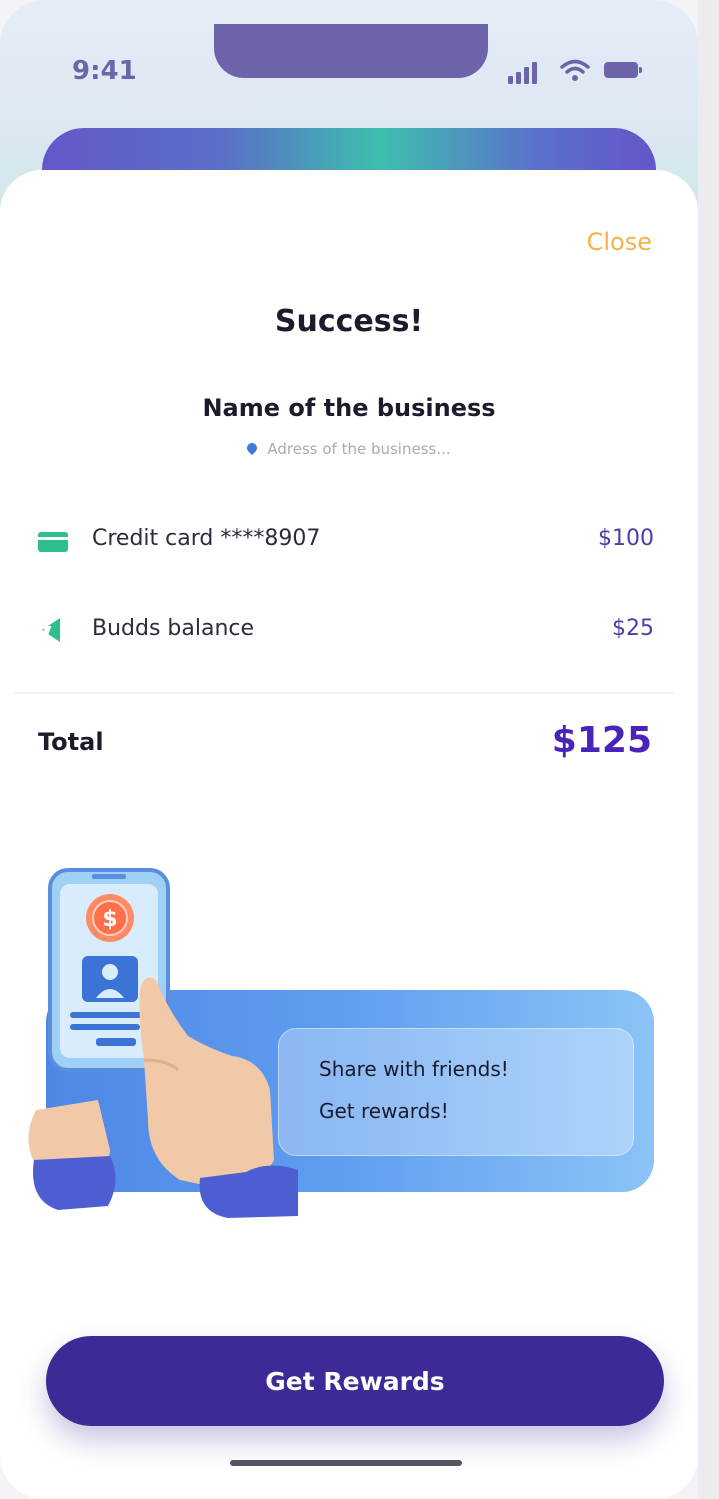 The image size is (719, 1499). What do you see at coordinates (53, 542) in the screenshot?
I see `credit-card-icon` at bounding box center [53, 542].